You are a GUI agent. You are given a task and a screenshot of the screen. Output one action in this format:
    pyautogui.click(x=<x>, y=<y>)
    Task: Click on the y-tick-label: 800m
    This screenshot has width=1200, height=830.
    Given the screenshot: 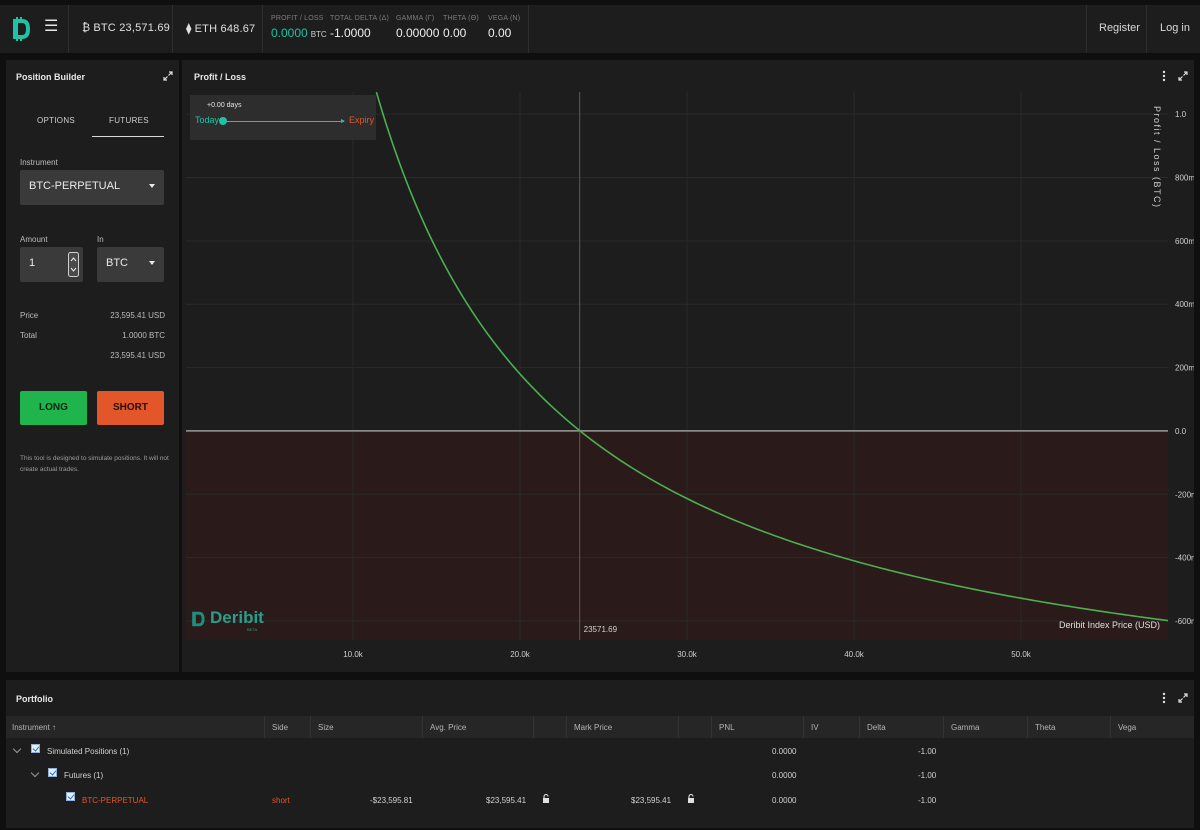 What is the action you would take?
    pyautogui.click(x=1184, y=178)
    